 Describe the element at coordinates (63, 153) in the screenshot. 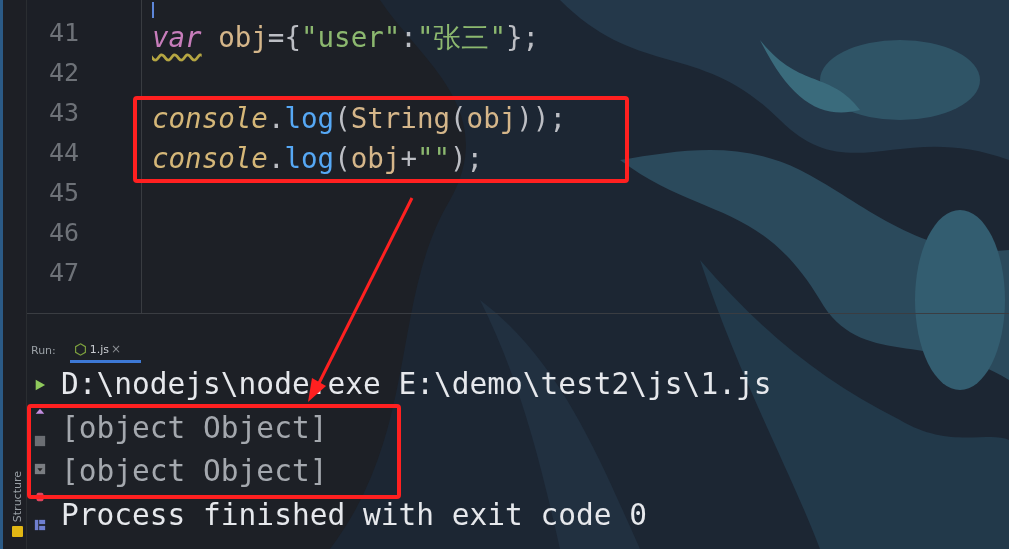

I see `line-number: 44` at that location.